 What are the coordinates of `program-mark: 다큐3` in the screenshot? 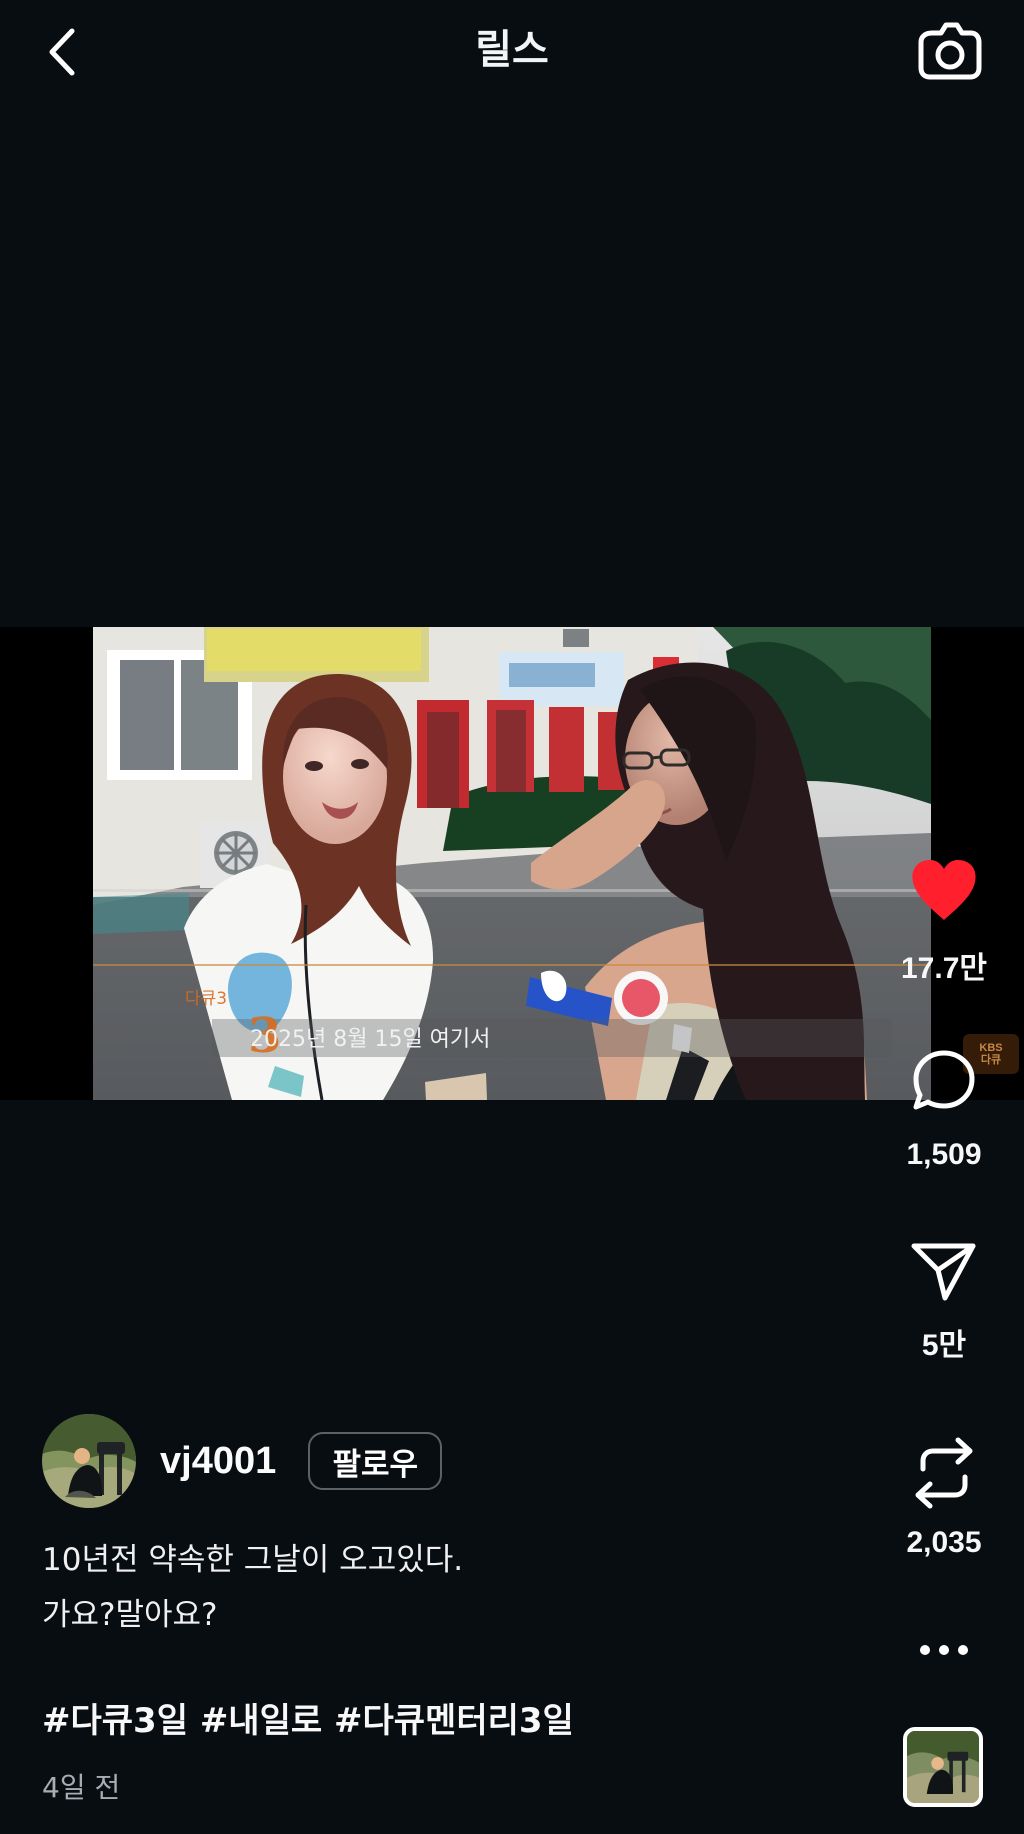 It's located at (206, 999).